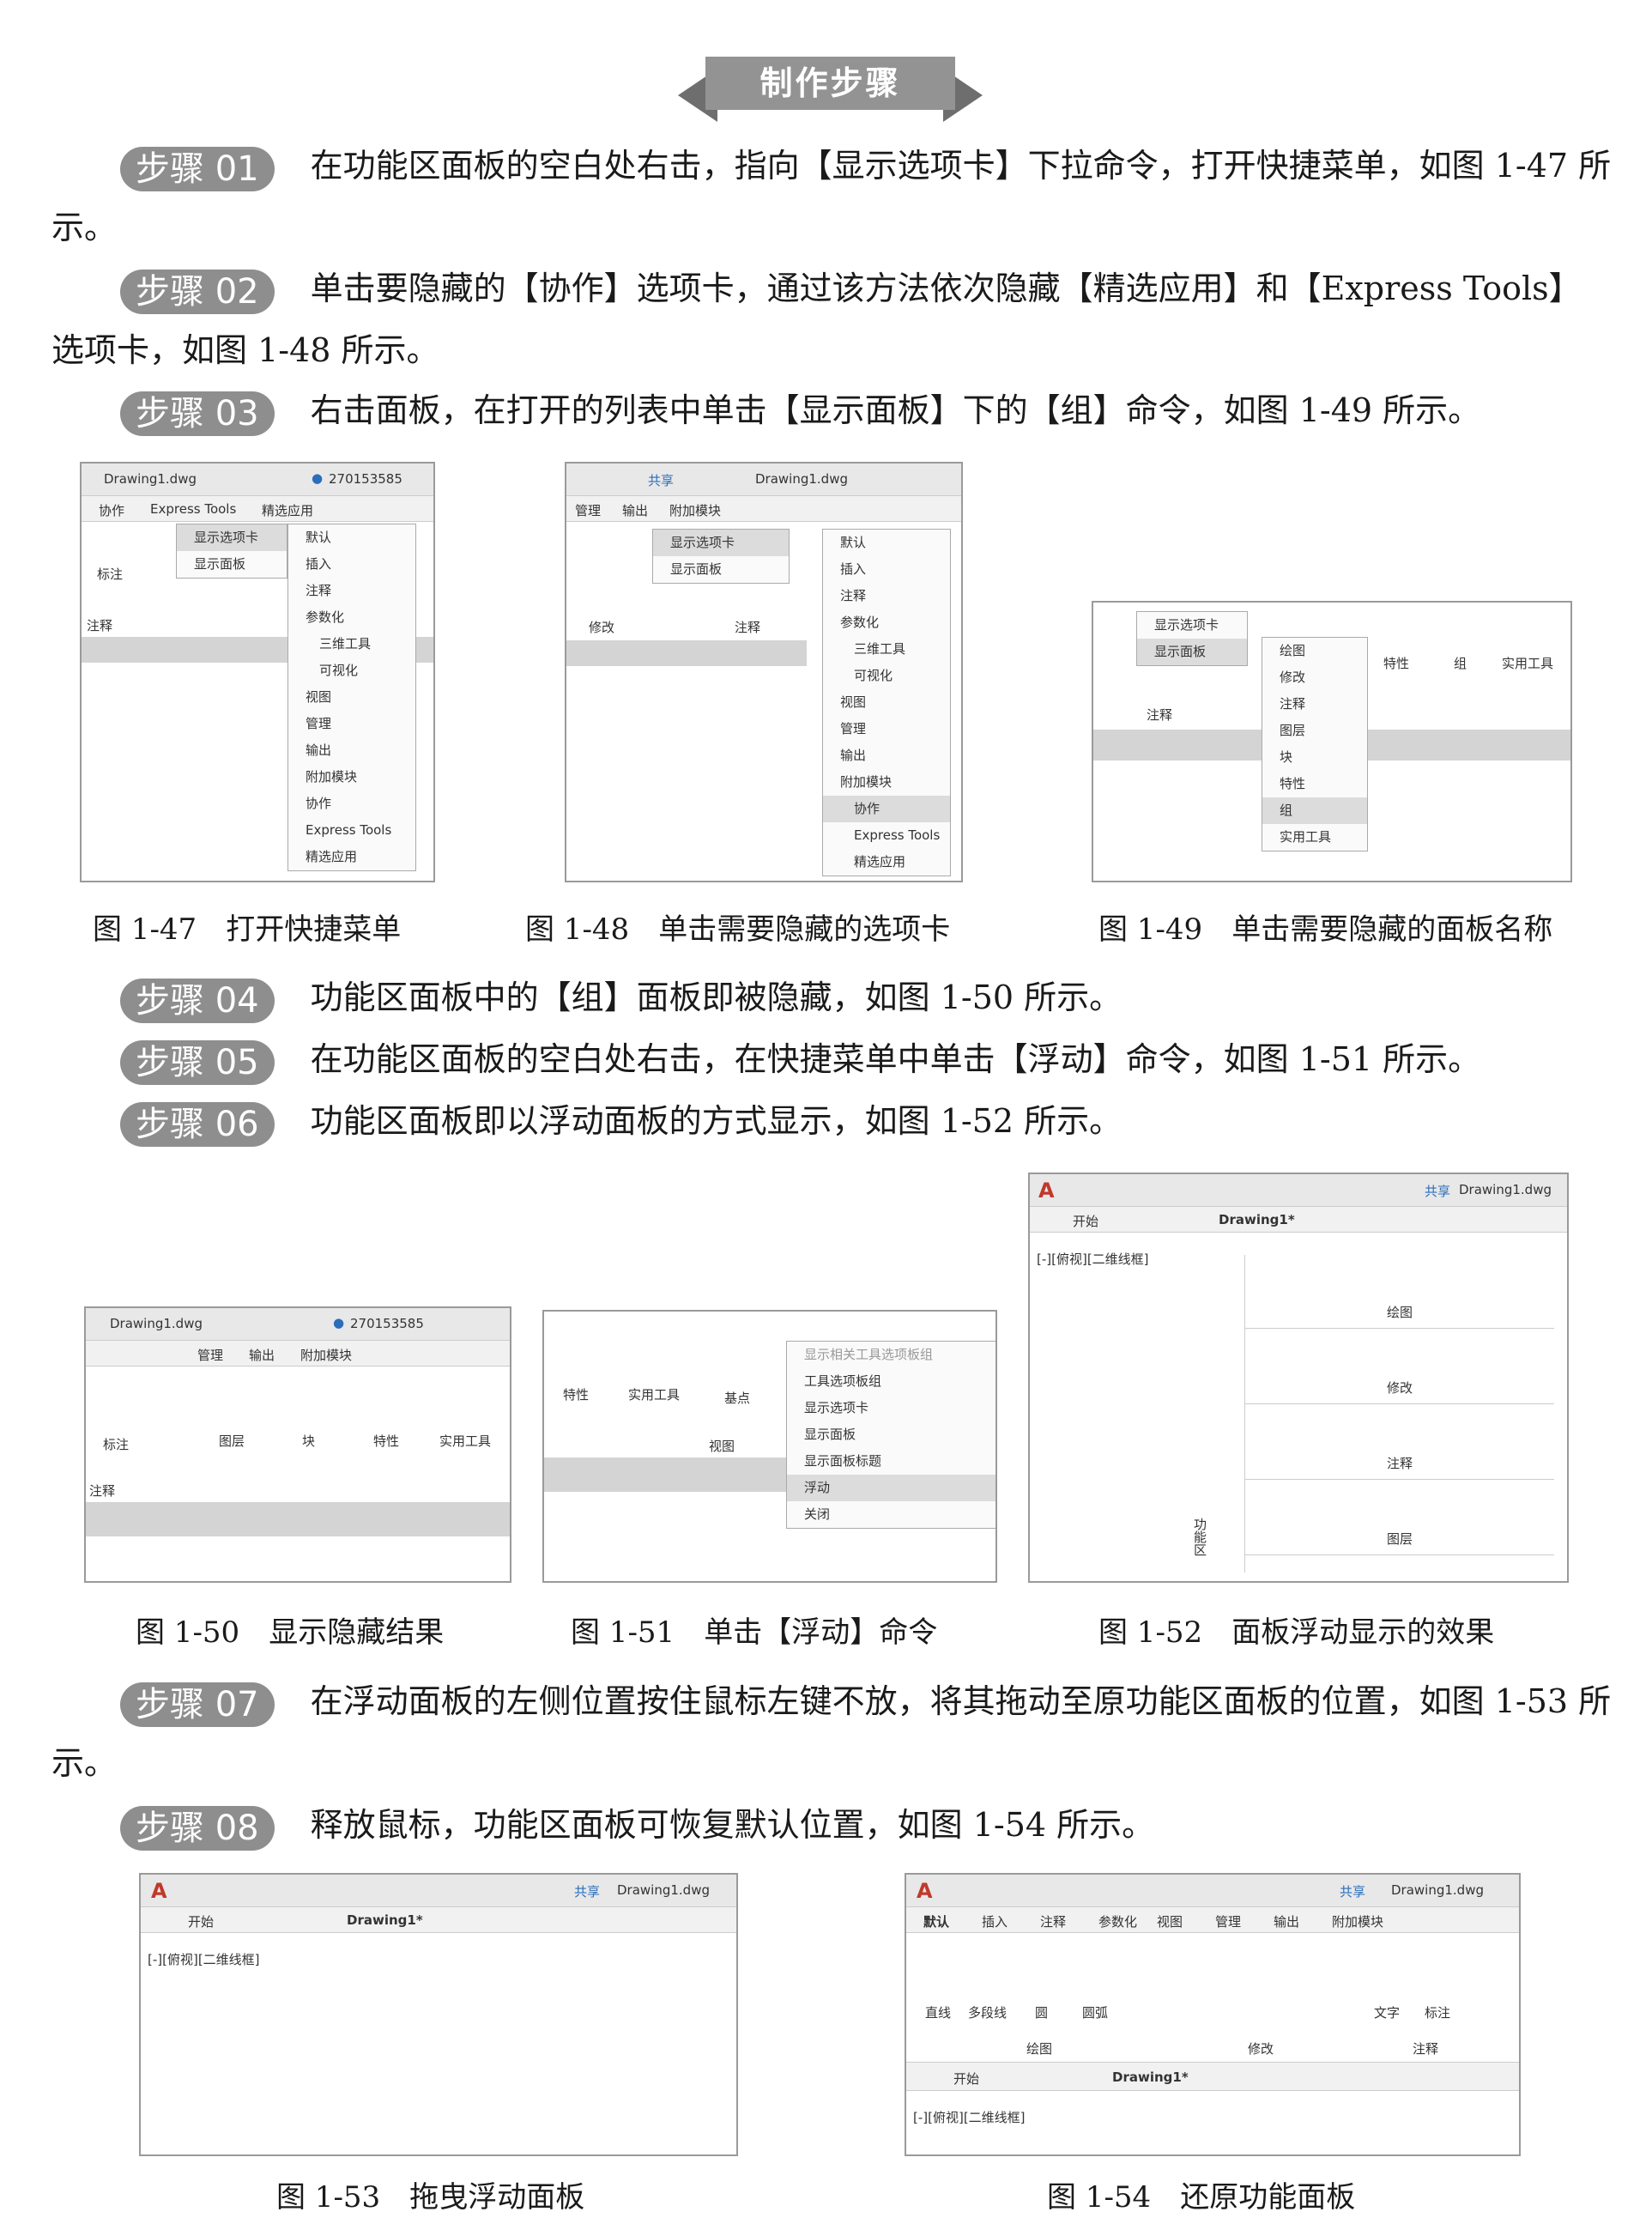 The height and width of the screenshot is (2230, 1652). I want to click on menu-item: 实用工具, so click(1314, 837).